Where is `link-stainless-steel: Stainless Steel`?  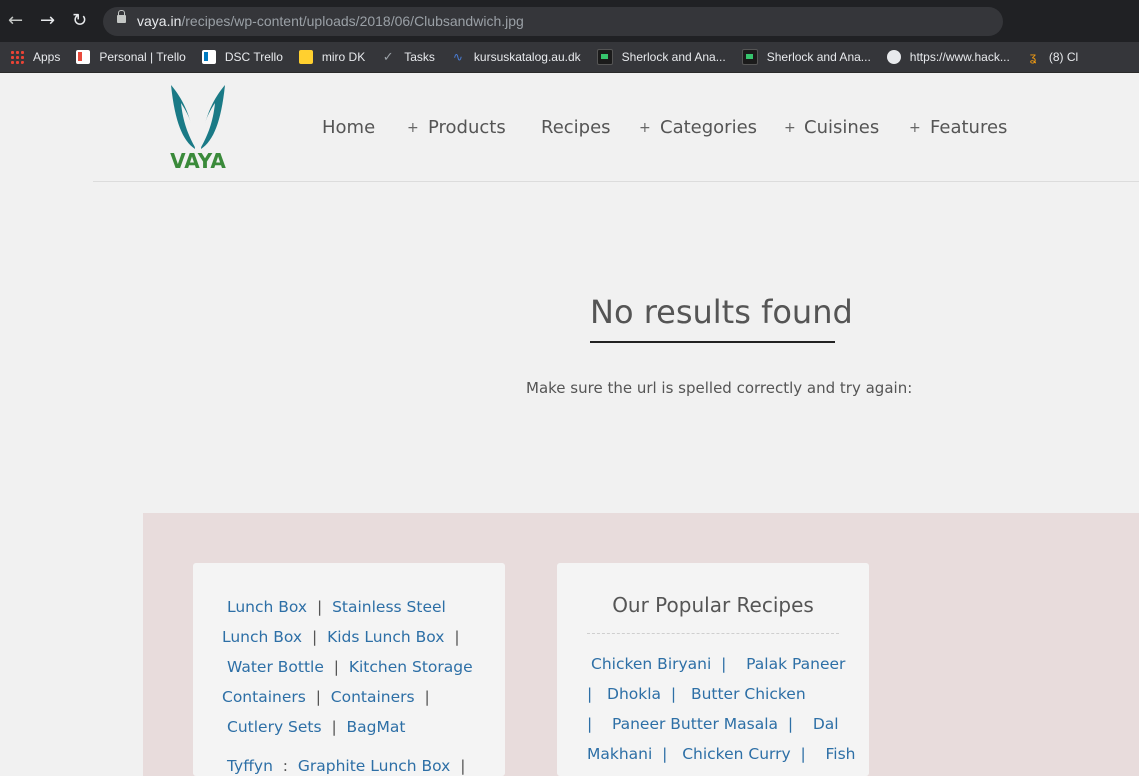
link-stainless-steel: Stainless Steel is located at coordinates (389, 607).